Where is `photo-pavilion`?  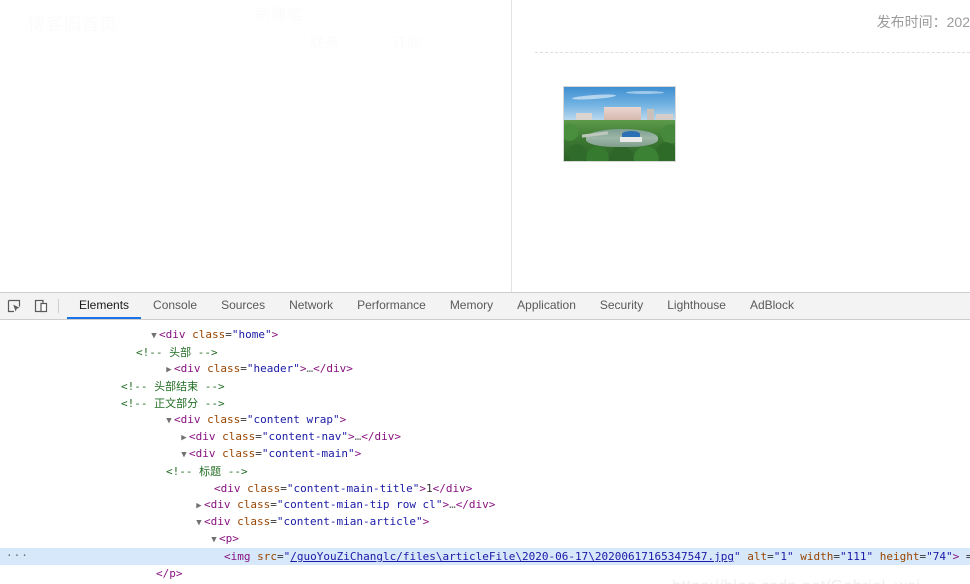
photo-pavilion is located at coordinates (631, 139).